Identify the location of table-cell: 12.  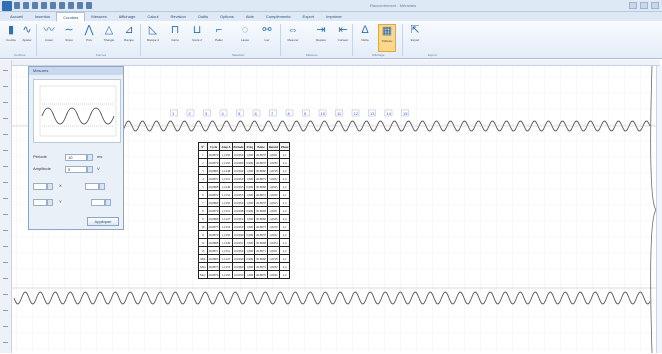
(203, 242).